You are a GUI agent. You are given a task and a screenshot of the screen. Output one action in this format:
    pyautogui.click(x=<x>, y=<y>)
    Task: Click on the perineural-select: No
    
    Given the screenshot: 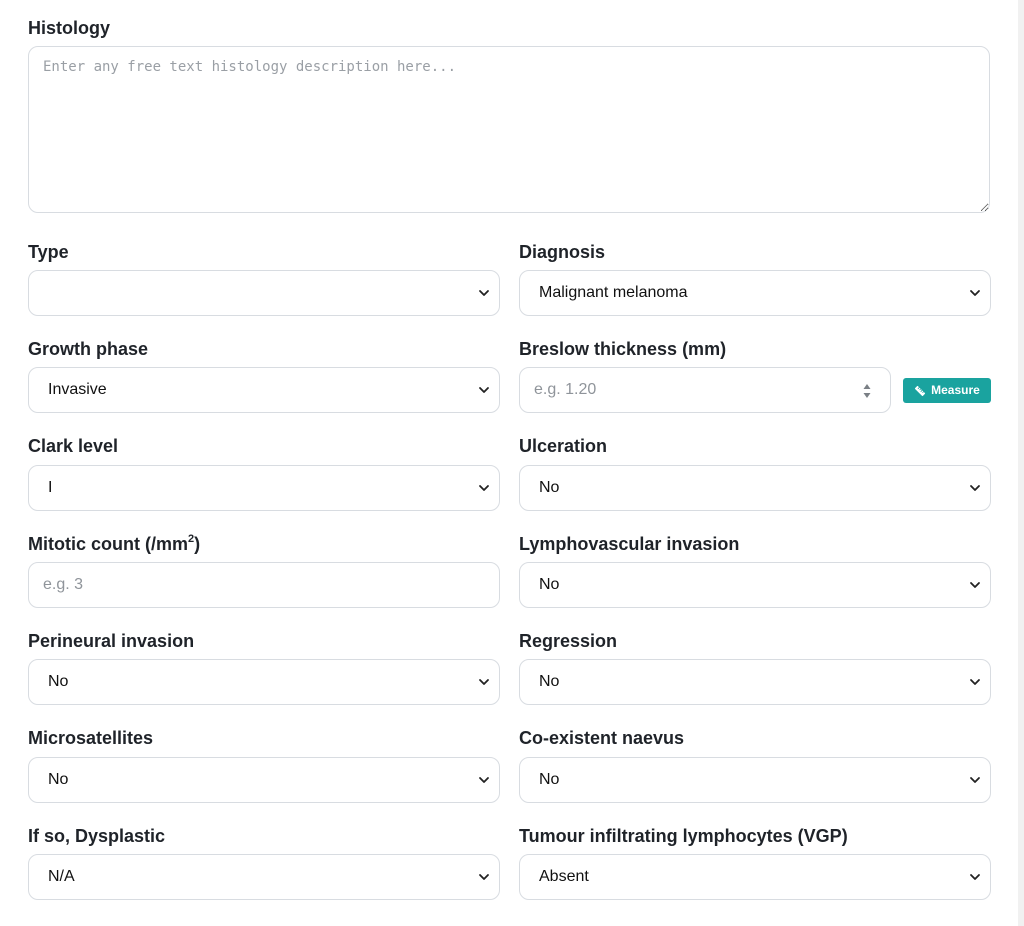 What is the action you would take?
    pyautogui.click(x=264, y=682)
    